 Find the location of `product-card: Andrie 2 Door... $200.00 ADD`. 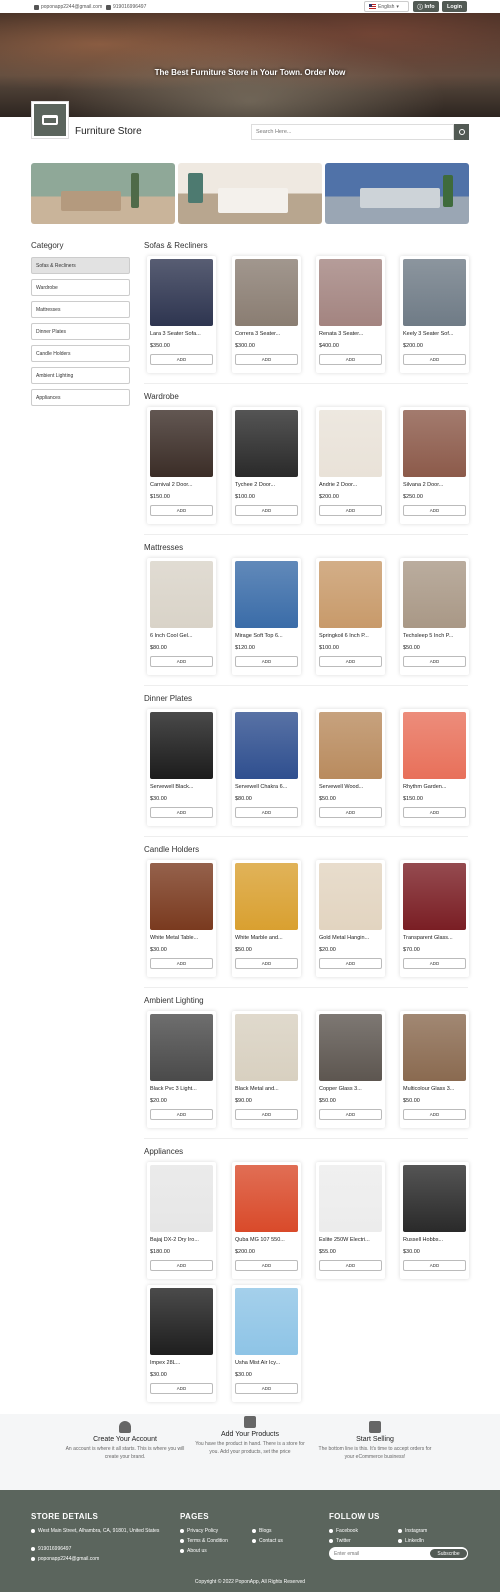

product-card: Andrie 2 Door... $200.00 ADD is located at coordinates (350, 465).